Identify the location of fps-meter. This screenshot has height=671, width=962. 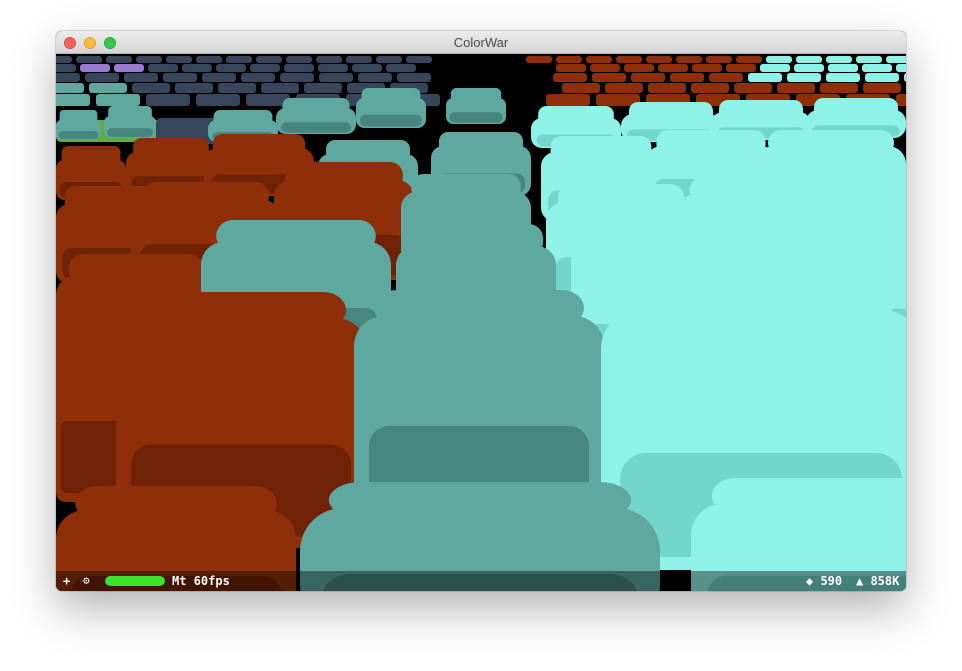
(135, 581).